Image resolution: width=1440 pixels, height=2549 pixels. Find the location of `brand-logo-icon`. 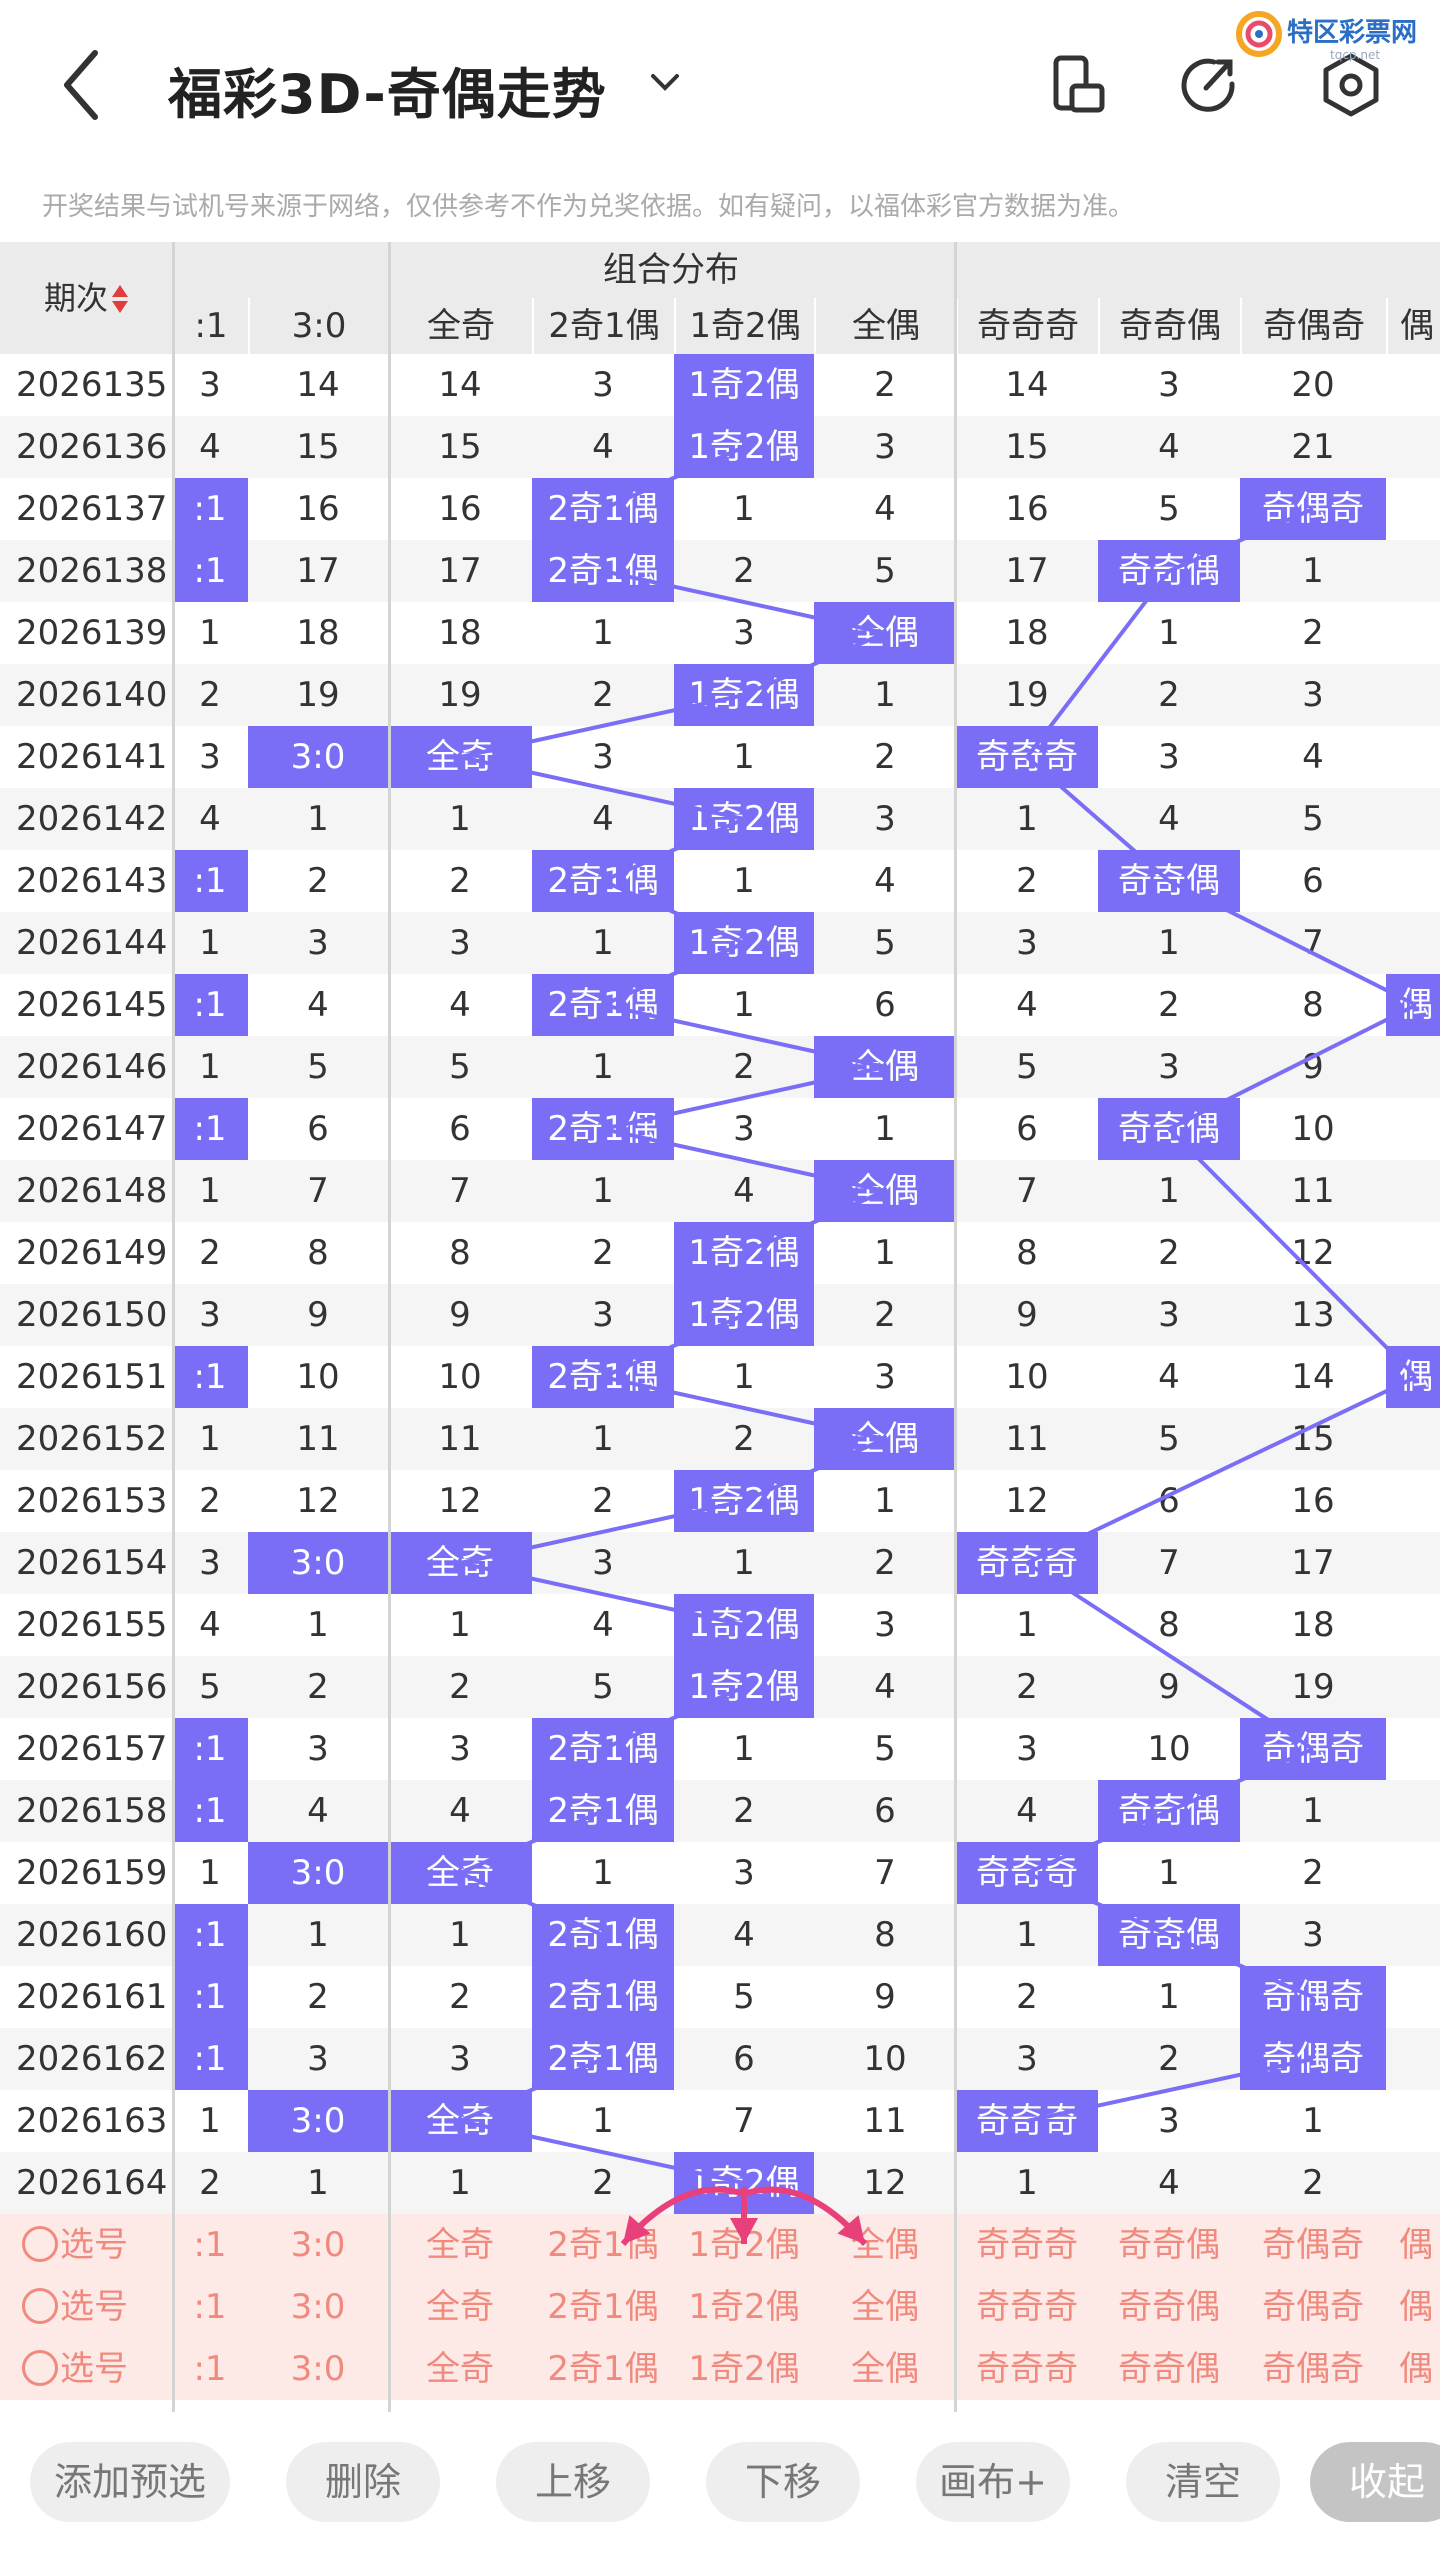

brand-logo-icon is located at coordinates (1259, 34).